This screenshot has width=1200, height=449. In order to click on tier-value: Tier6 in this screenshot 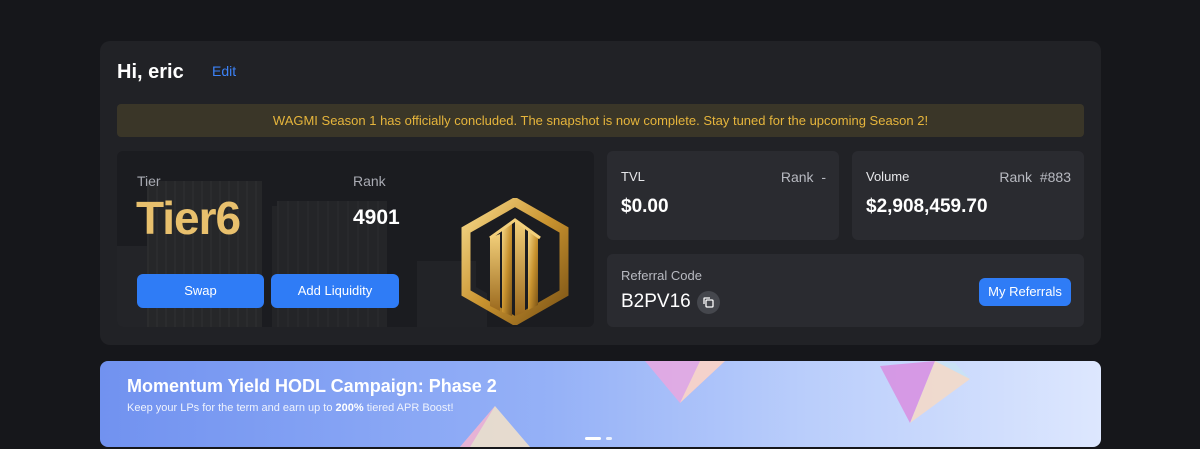, I will do `click(188, 218)`.